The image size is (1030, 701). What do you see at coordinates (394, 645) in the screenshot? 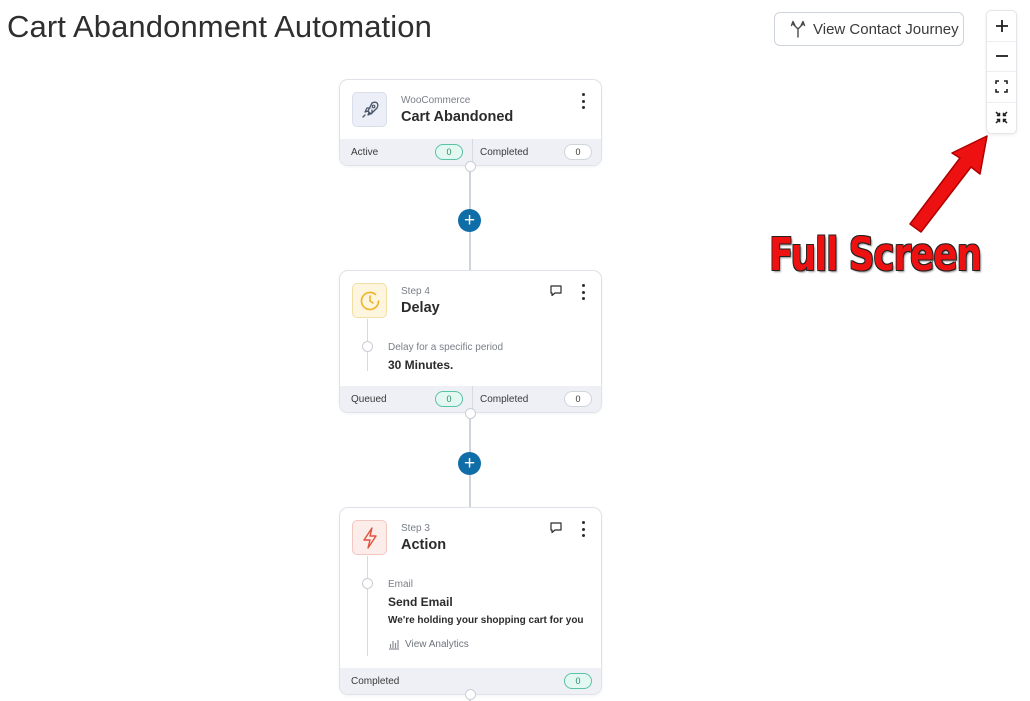
I see `bar-chart-icon` at bounding box center [394, 645].